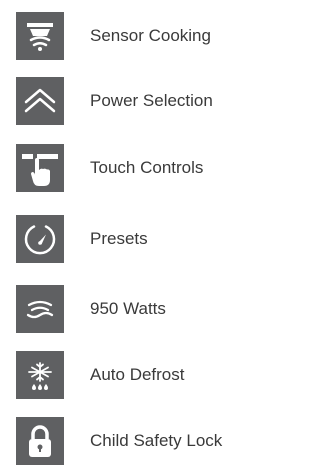  I want to click on feature-label: Touch Controls, so click(147, 167).